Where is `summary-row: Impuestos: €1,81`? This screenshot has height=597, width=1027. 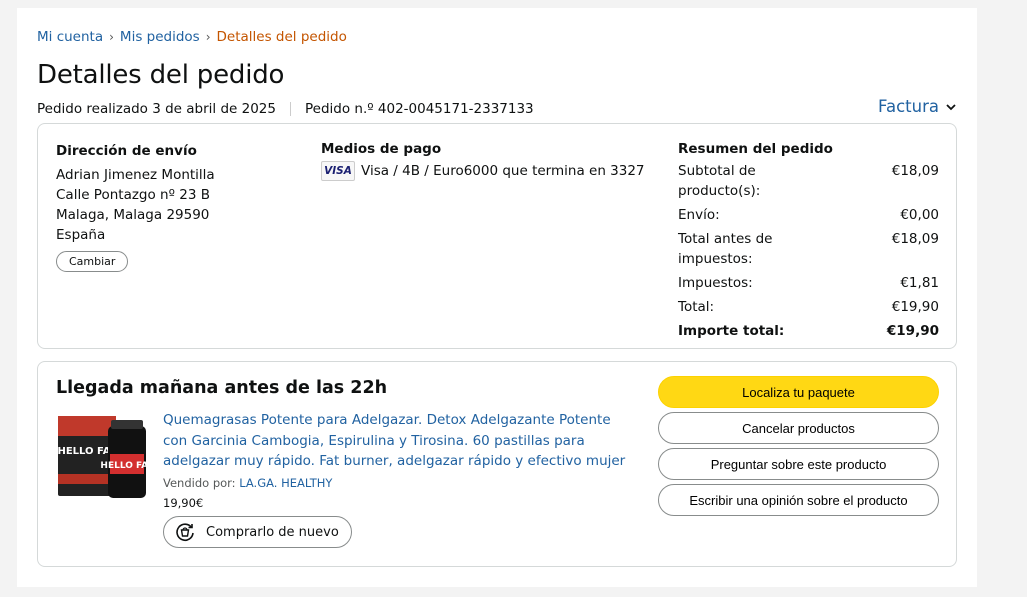 summary-row: Impuestos: €1,81 is located at coordinates (808, 283).